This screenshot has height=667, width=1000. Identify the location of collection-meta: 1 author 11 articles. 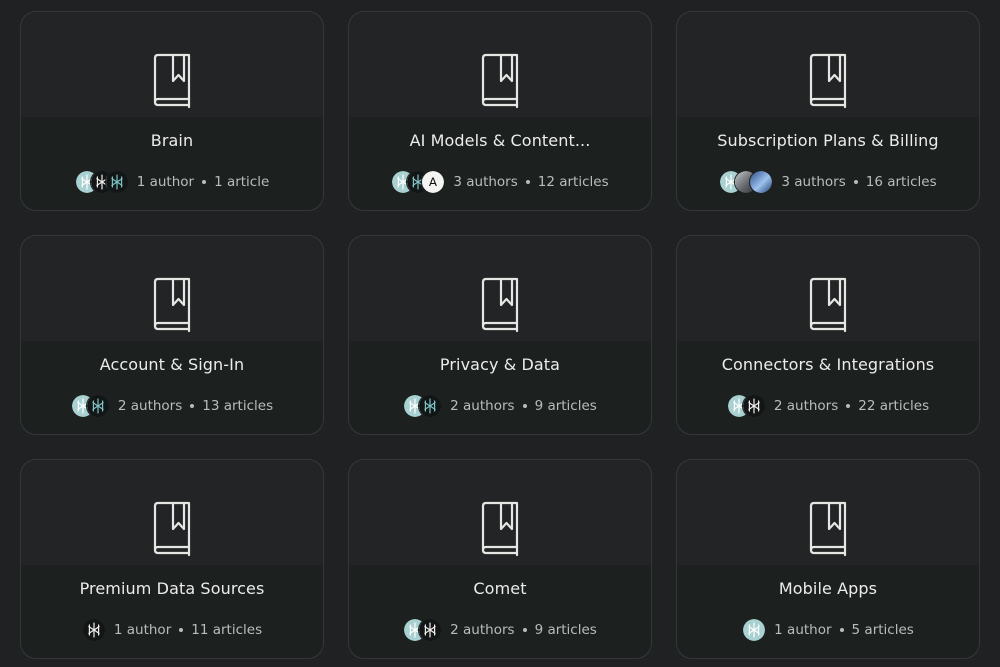
(172, 630).